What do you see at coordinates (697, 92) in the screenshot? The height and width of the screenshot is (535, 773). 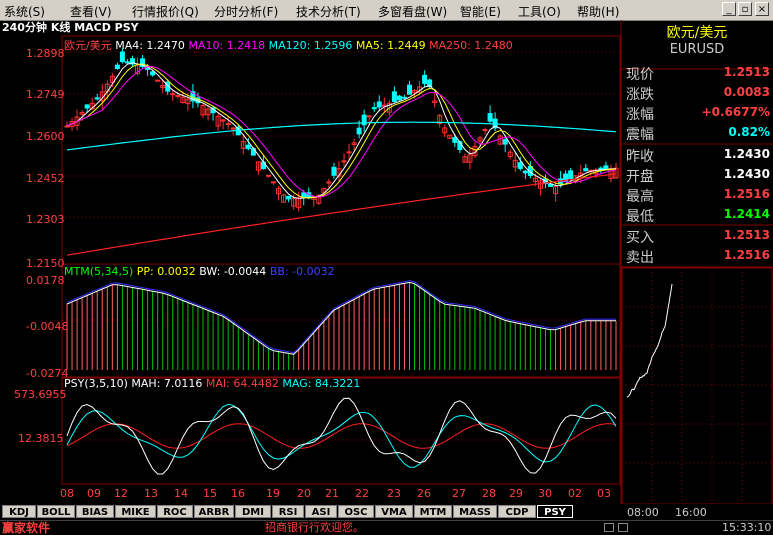 I see `quote-row: 涨跌 0.0083` at bounding box center [697, 92].